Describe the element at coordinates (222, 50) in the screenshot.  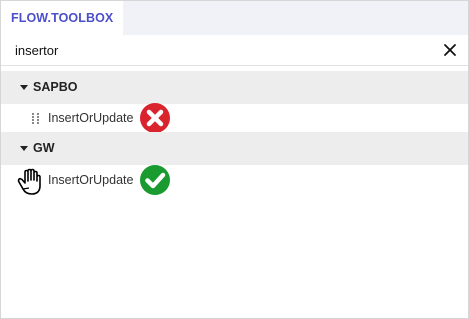
I see `search-input` at that location.